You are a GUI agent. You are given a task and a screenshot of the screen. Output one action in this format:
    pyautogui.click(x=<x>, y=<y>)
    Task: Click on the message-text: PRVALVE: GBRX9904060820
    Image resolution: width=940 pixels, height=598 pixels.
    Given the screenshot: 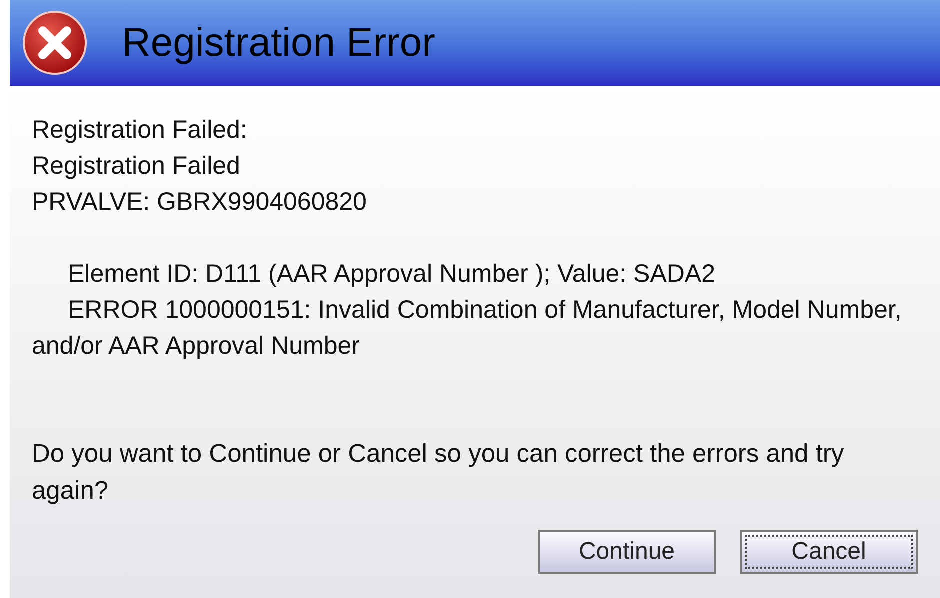 What is the action you would take?
    pyautogui.click(x=200, y=202)
    